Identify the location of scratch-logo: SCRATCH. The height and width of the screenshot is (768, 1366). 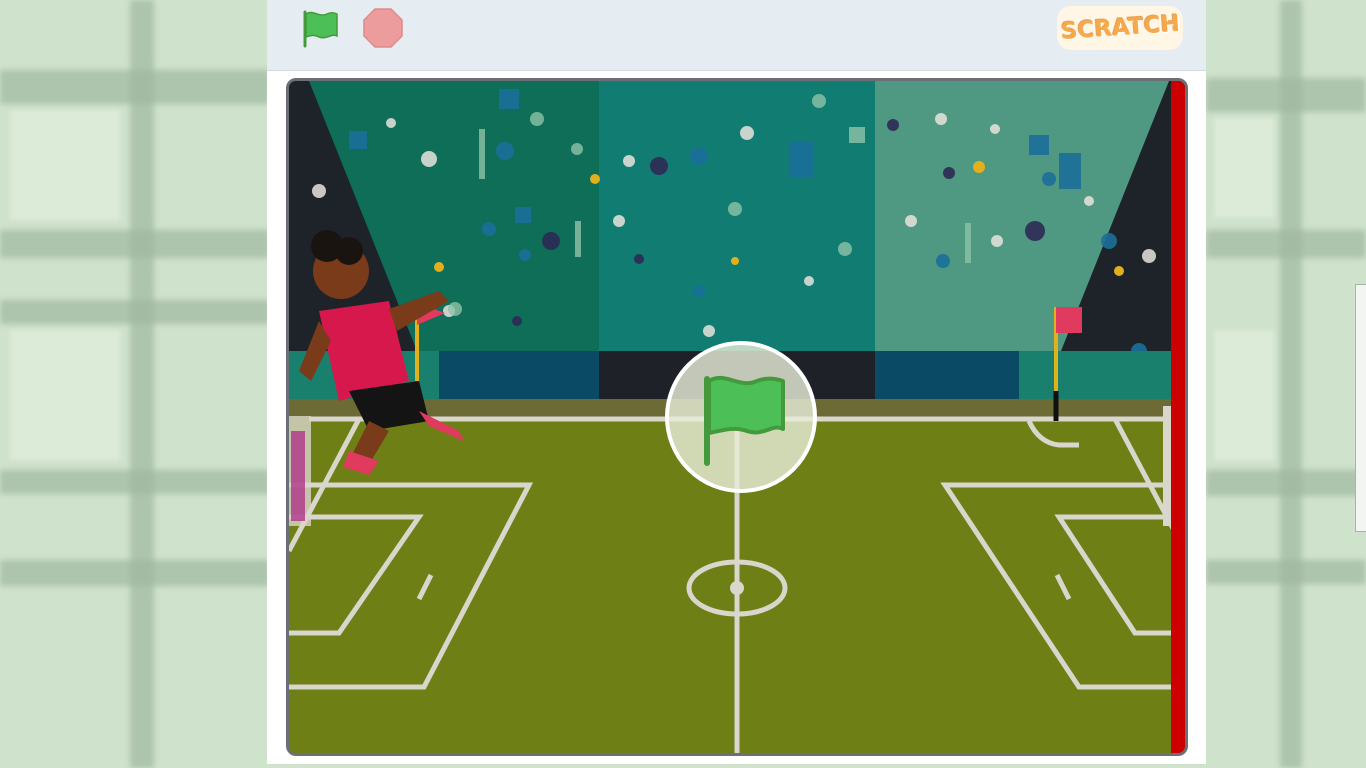
(1120, 28).